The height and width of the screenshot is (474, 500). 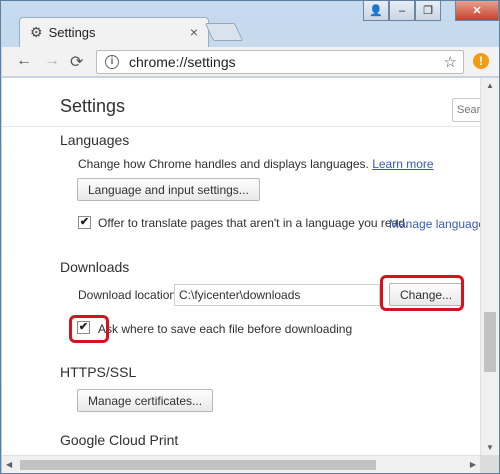 I want to click on page-title: Settings, so click(x=93, y=106).